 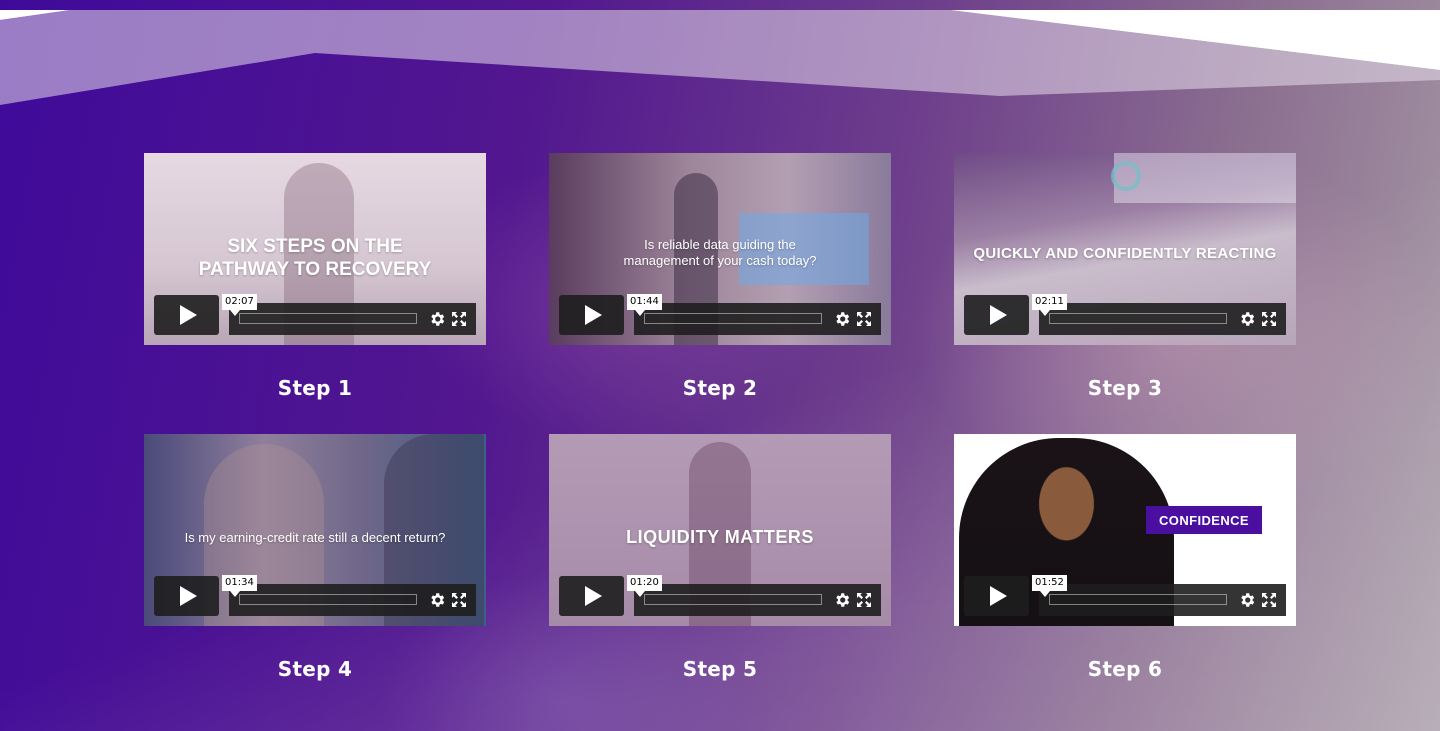 I want to click on video-card-step-5: LIQUIDITY MATTERS 01:20 Step 5, so click(x=720, y=557).